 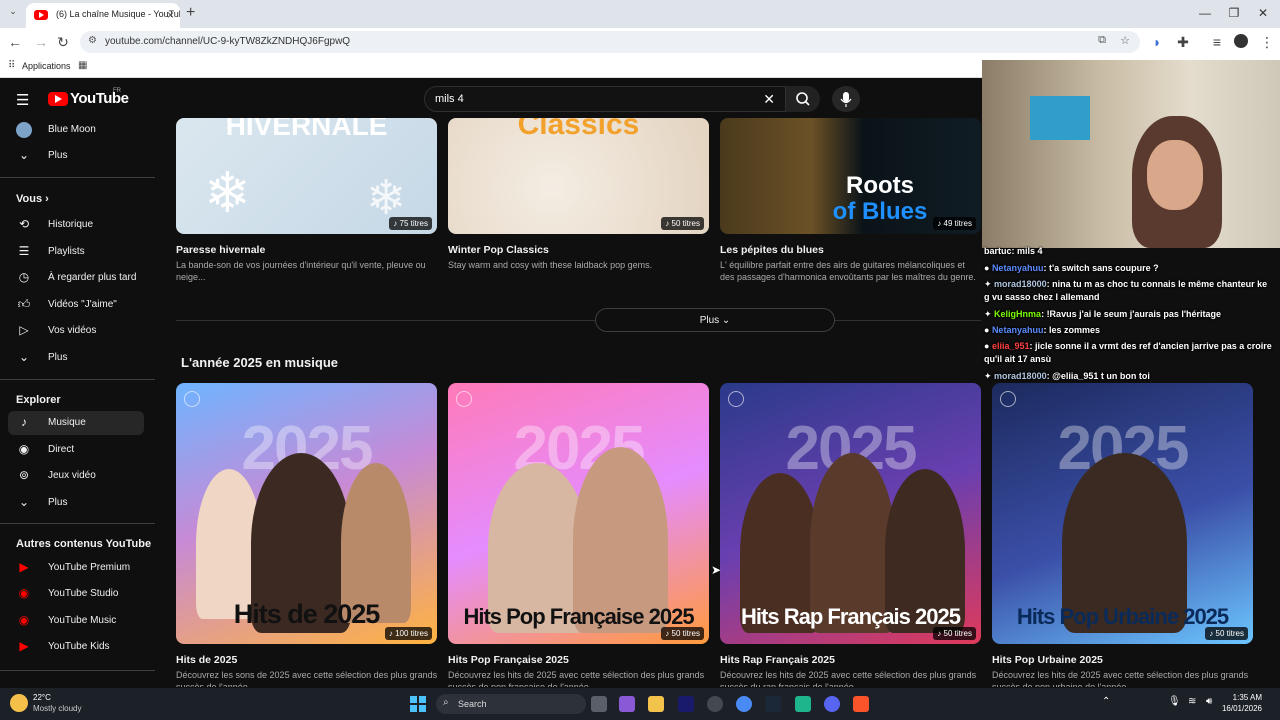 I want to click on youtube-favicon-icon, so click(x=41, y=15).